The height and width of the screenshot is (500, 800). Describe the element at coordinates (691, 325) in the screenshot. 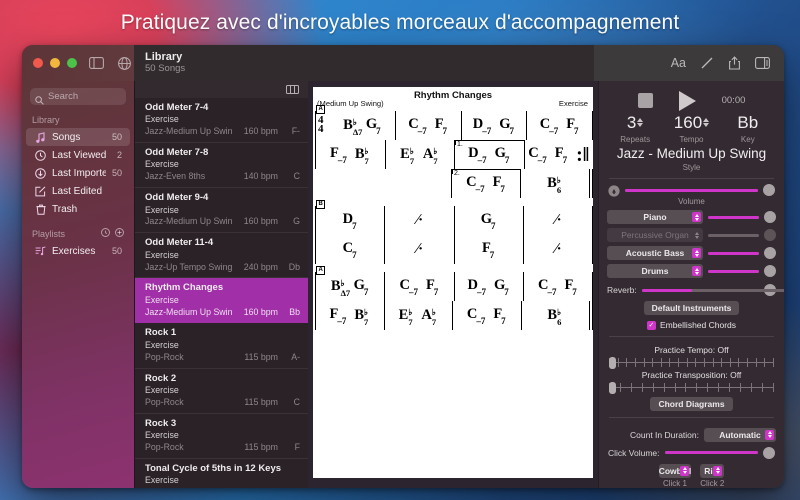

I see `embellished-chords-row: ✓ Embellished Chords` at that location.